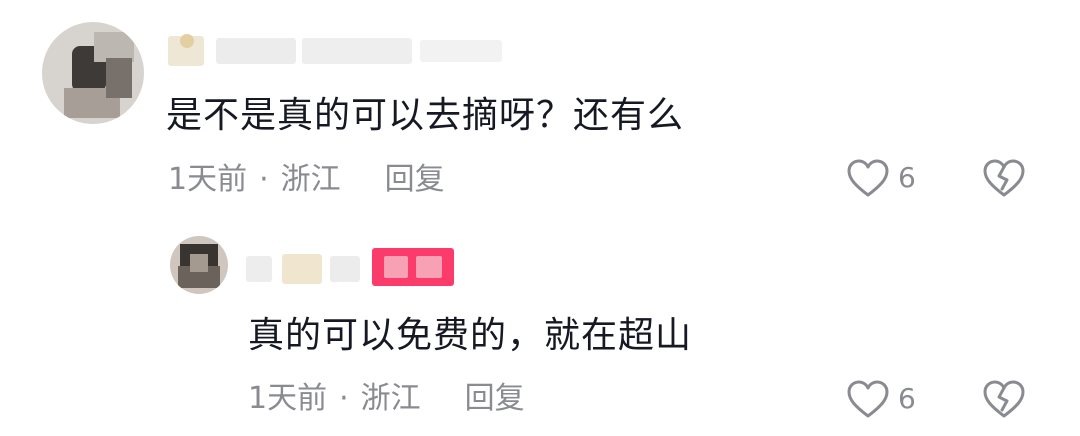 The width and height of the screenshot is (1080, 436). Describe the element at coordinates (470, 335) in the screenshot. I see `comment-text: 真的可以免费的，就在超山` at that location.